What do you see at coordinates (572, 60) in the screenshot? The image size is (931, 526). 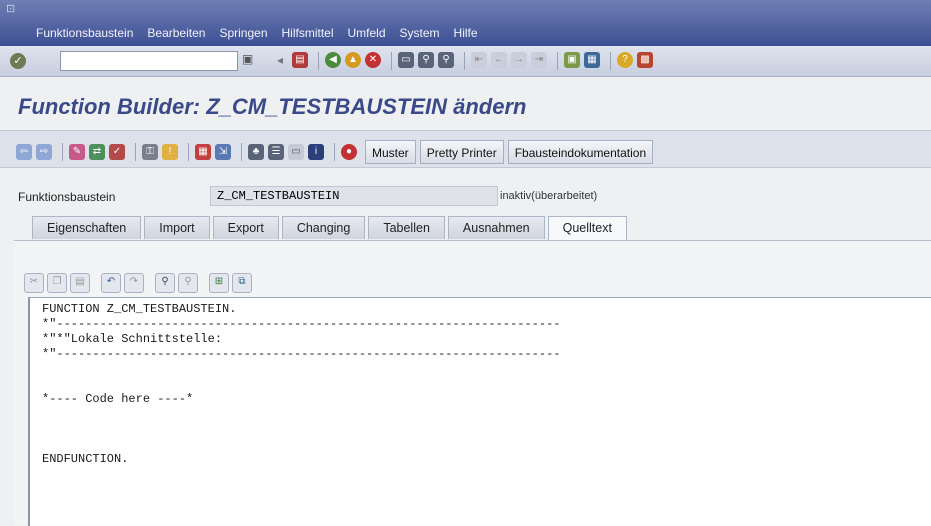 I see `new-session-icon: ▣` at bounding box center [572, 60].